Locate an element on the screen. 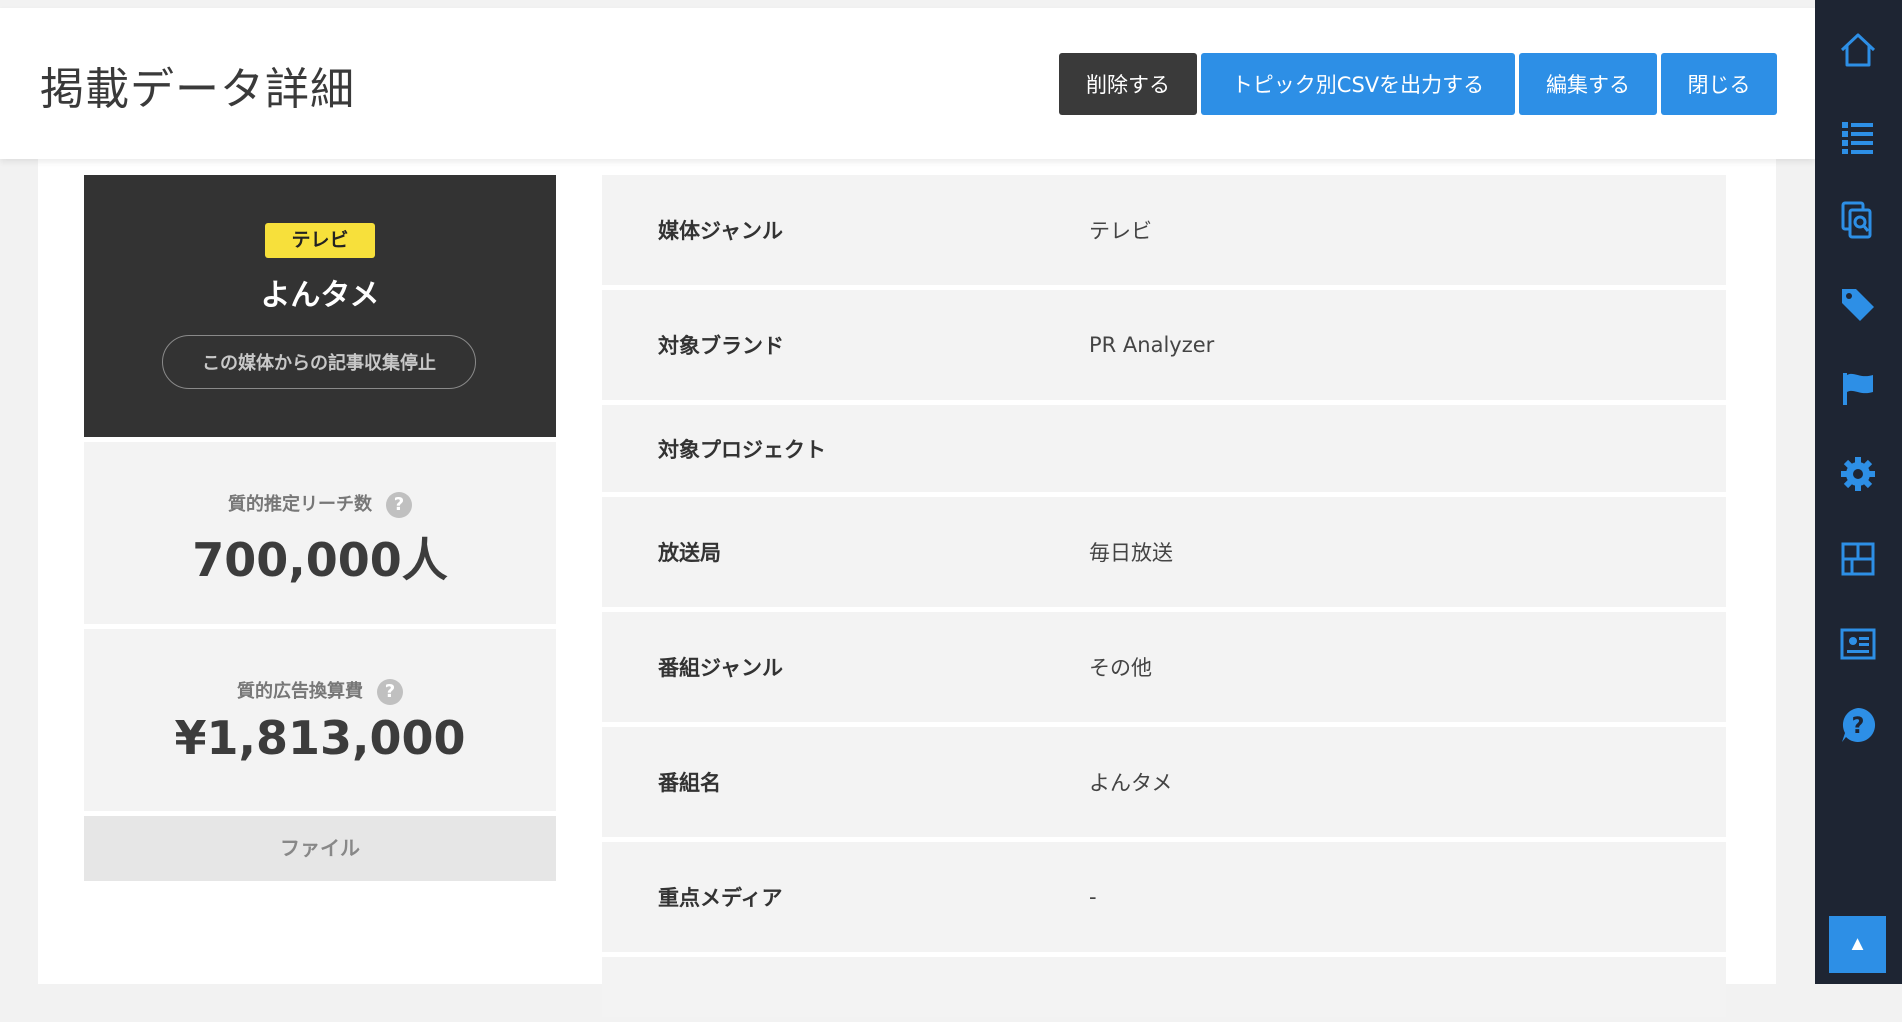 The height and width of the screenshot is (1022, 1902). genre-badge: テレビ is located at coordinates (320, 240).